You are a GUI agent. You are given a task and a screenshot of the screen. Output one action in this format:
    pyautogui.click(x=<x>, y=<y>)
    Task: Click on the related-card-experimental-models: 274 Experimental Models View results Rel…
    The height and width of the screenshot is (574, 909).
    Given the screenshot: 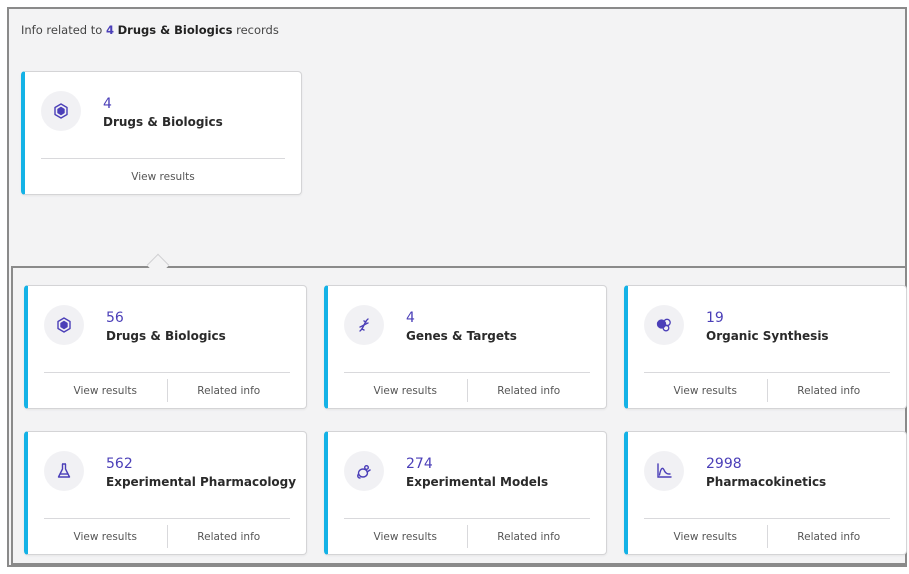 What is the action you would take?
    pyautogui.click(x=465, y=493)
    